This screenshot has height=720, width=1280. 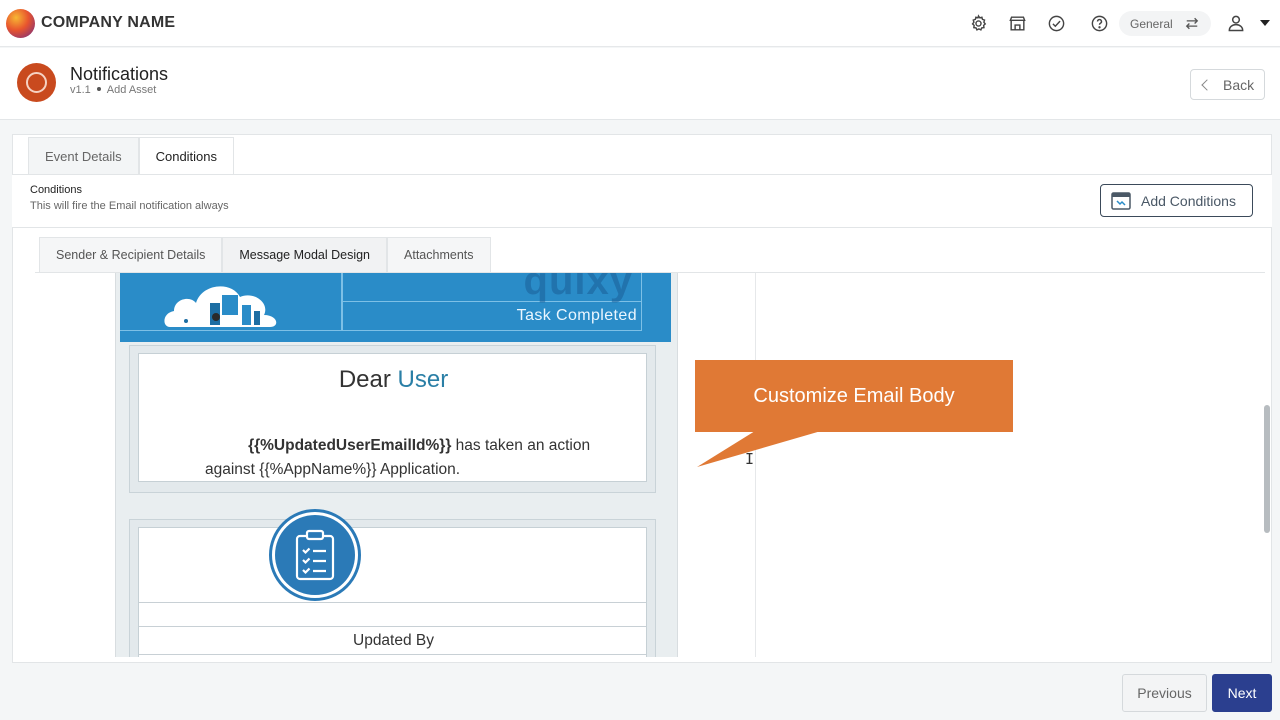 I want to click on customize-email-callout: Customize Email Body, so click(x=854, y=396).